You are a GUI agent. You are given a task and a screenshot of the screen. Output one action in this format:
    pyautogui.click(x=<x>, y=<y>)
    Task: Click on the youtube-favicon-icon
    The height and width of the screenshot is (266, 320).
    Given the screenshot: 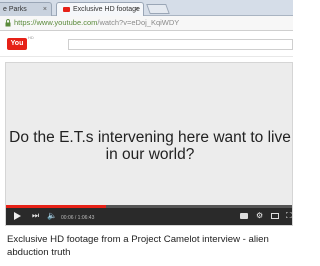 What is the action you would take?
    pyautogui.click(x=66, y=9)
    